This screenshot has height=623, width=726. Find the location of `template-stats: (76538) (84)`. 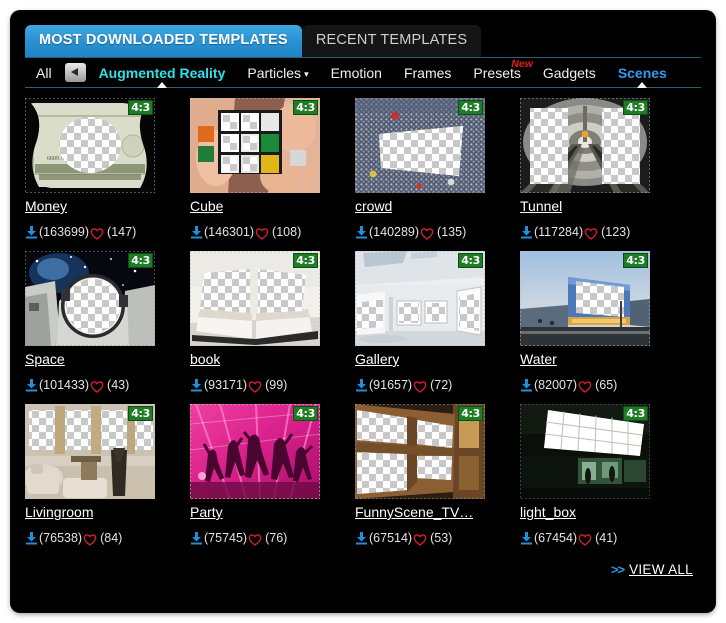

template-stats: (76538) (84) is located at coordinates (107, 538).